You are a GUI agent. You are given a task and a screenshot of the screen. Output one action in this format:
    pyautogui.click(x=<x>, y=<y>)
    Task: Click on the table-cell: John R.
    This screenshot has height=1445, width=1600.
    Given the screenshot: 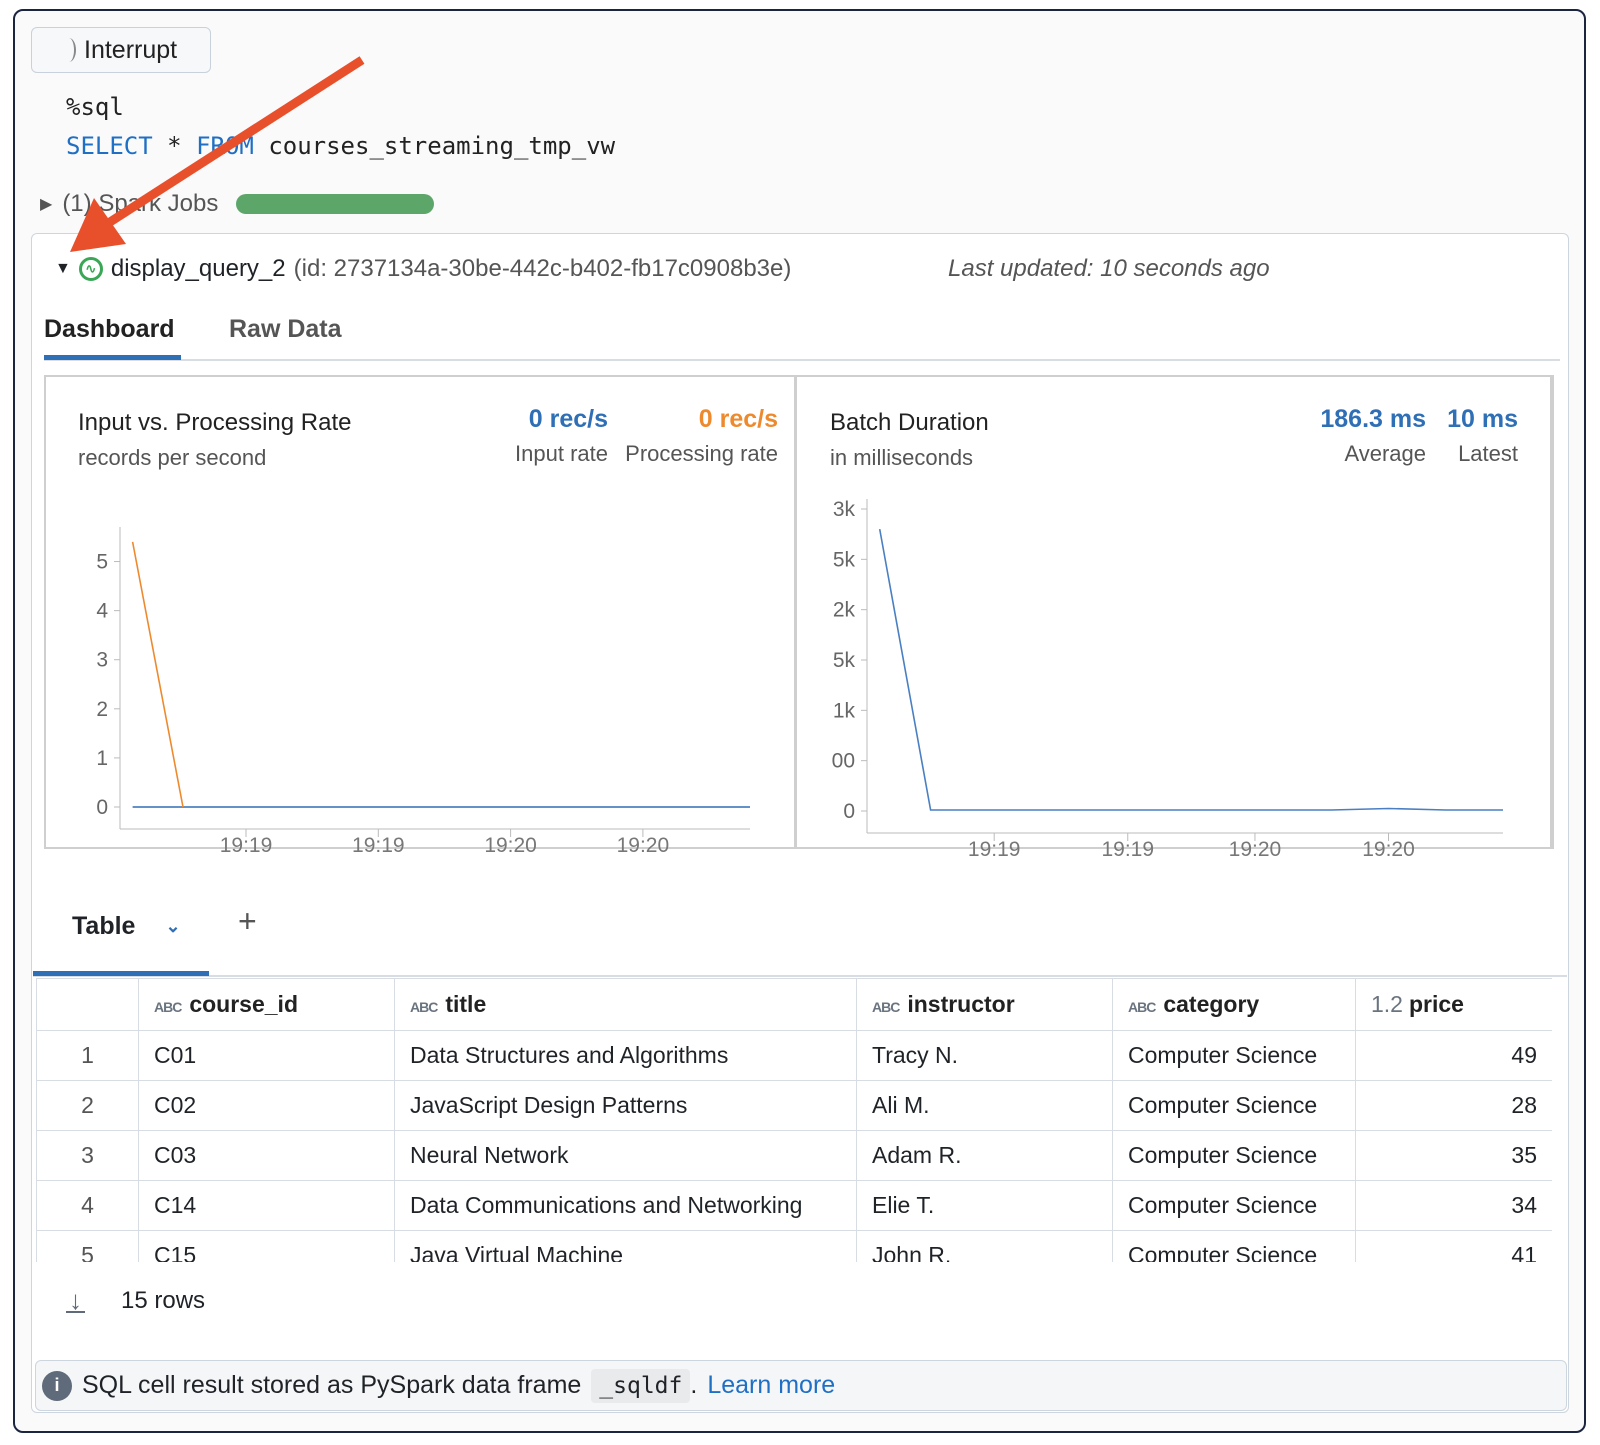 What is the action you would take?
    pyautogui.click(x=984, y=1246)
    